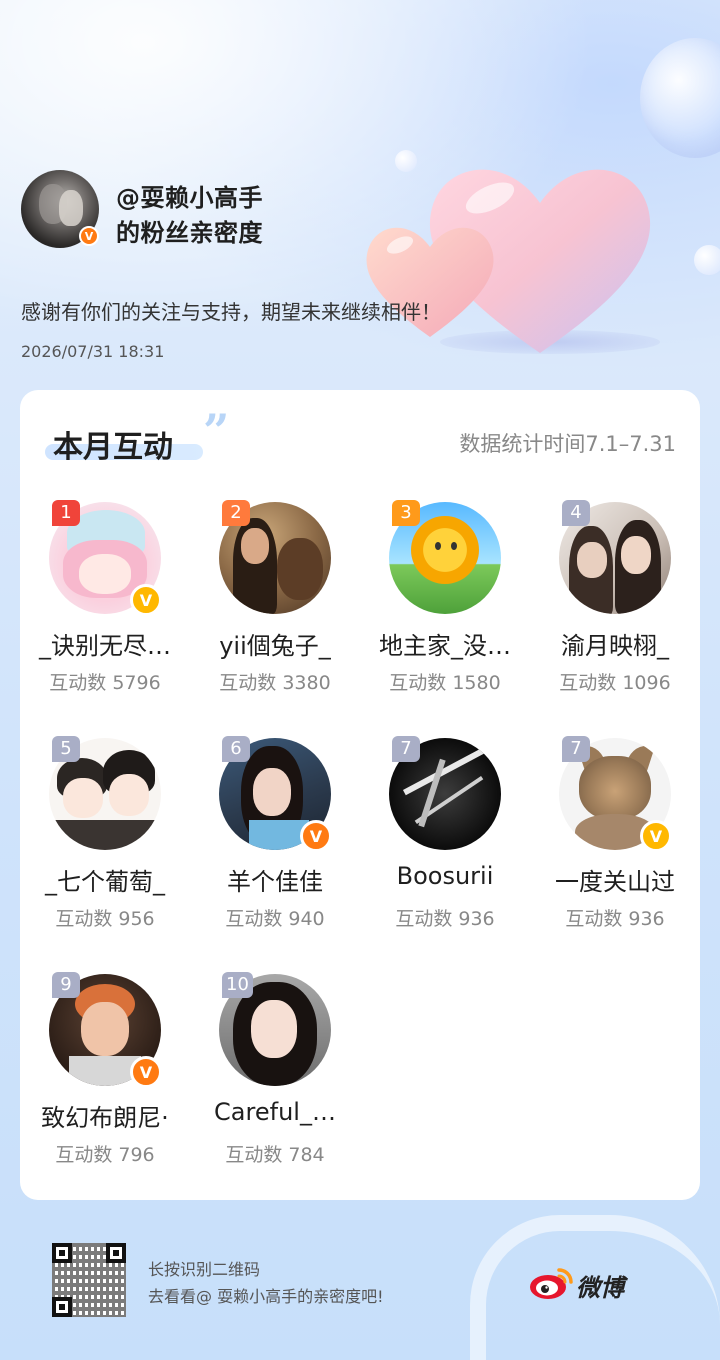 The width and height of the screenshot is (720, 1360). I want to click on interaction-count: 互动数 1580, so click(445, 683).